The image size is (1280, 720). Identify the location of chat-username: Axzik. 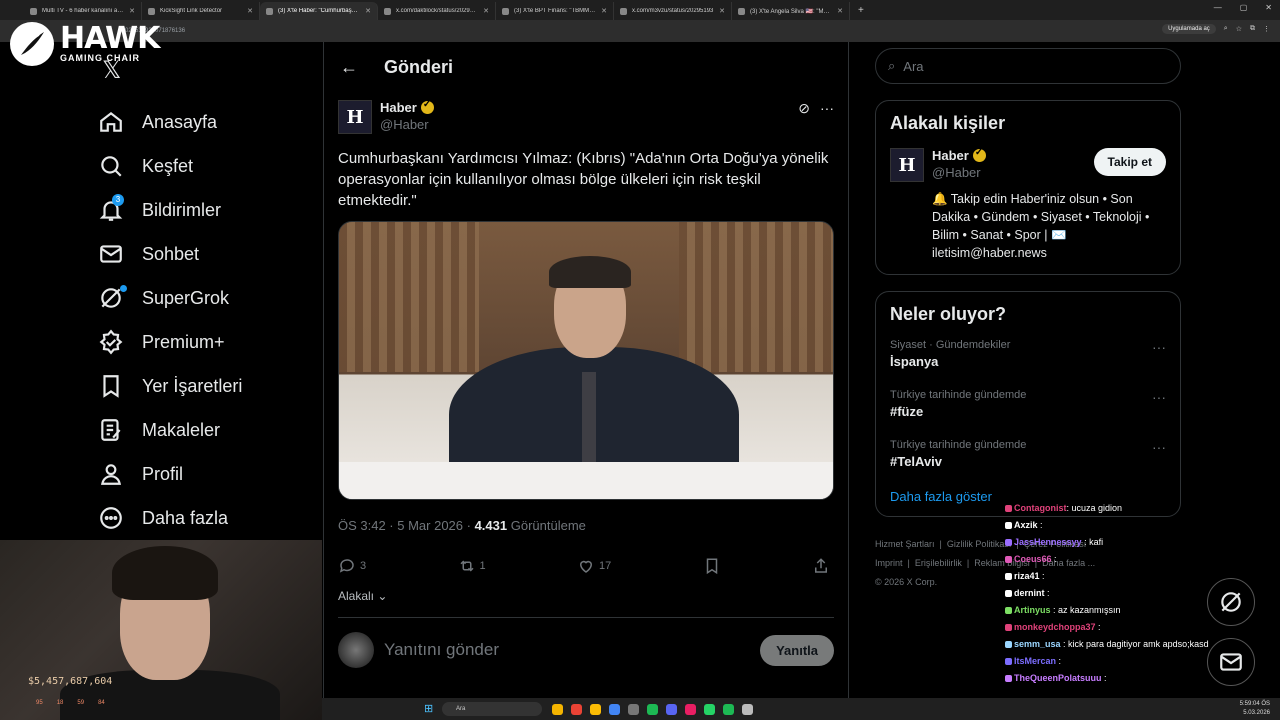
(1026, 525).